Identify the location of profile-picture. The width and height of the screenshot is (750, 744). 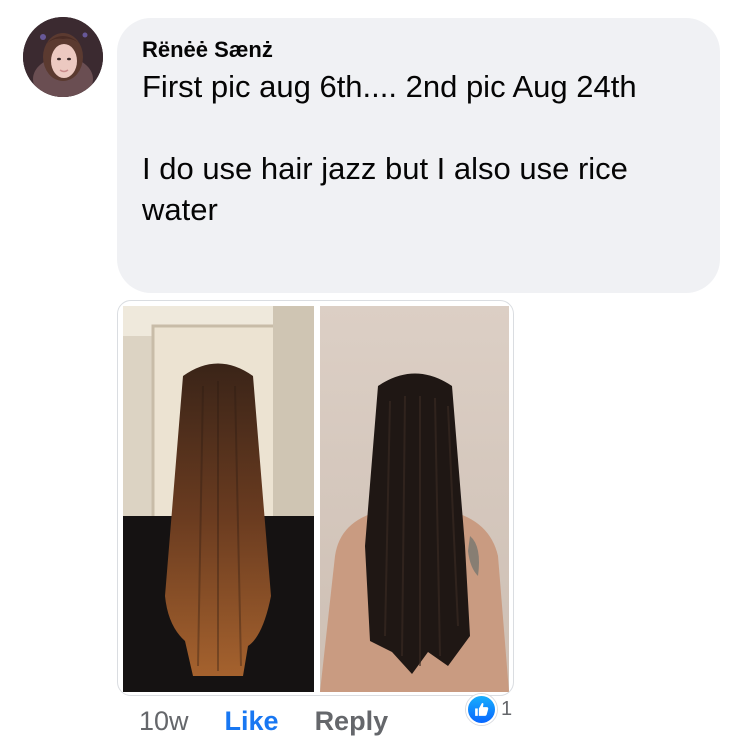
(63, 57).